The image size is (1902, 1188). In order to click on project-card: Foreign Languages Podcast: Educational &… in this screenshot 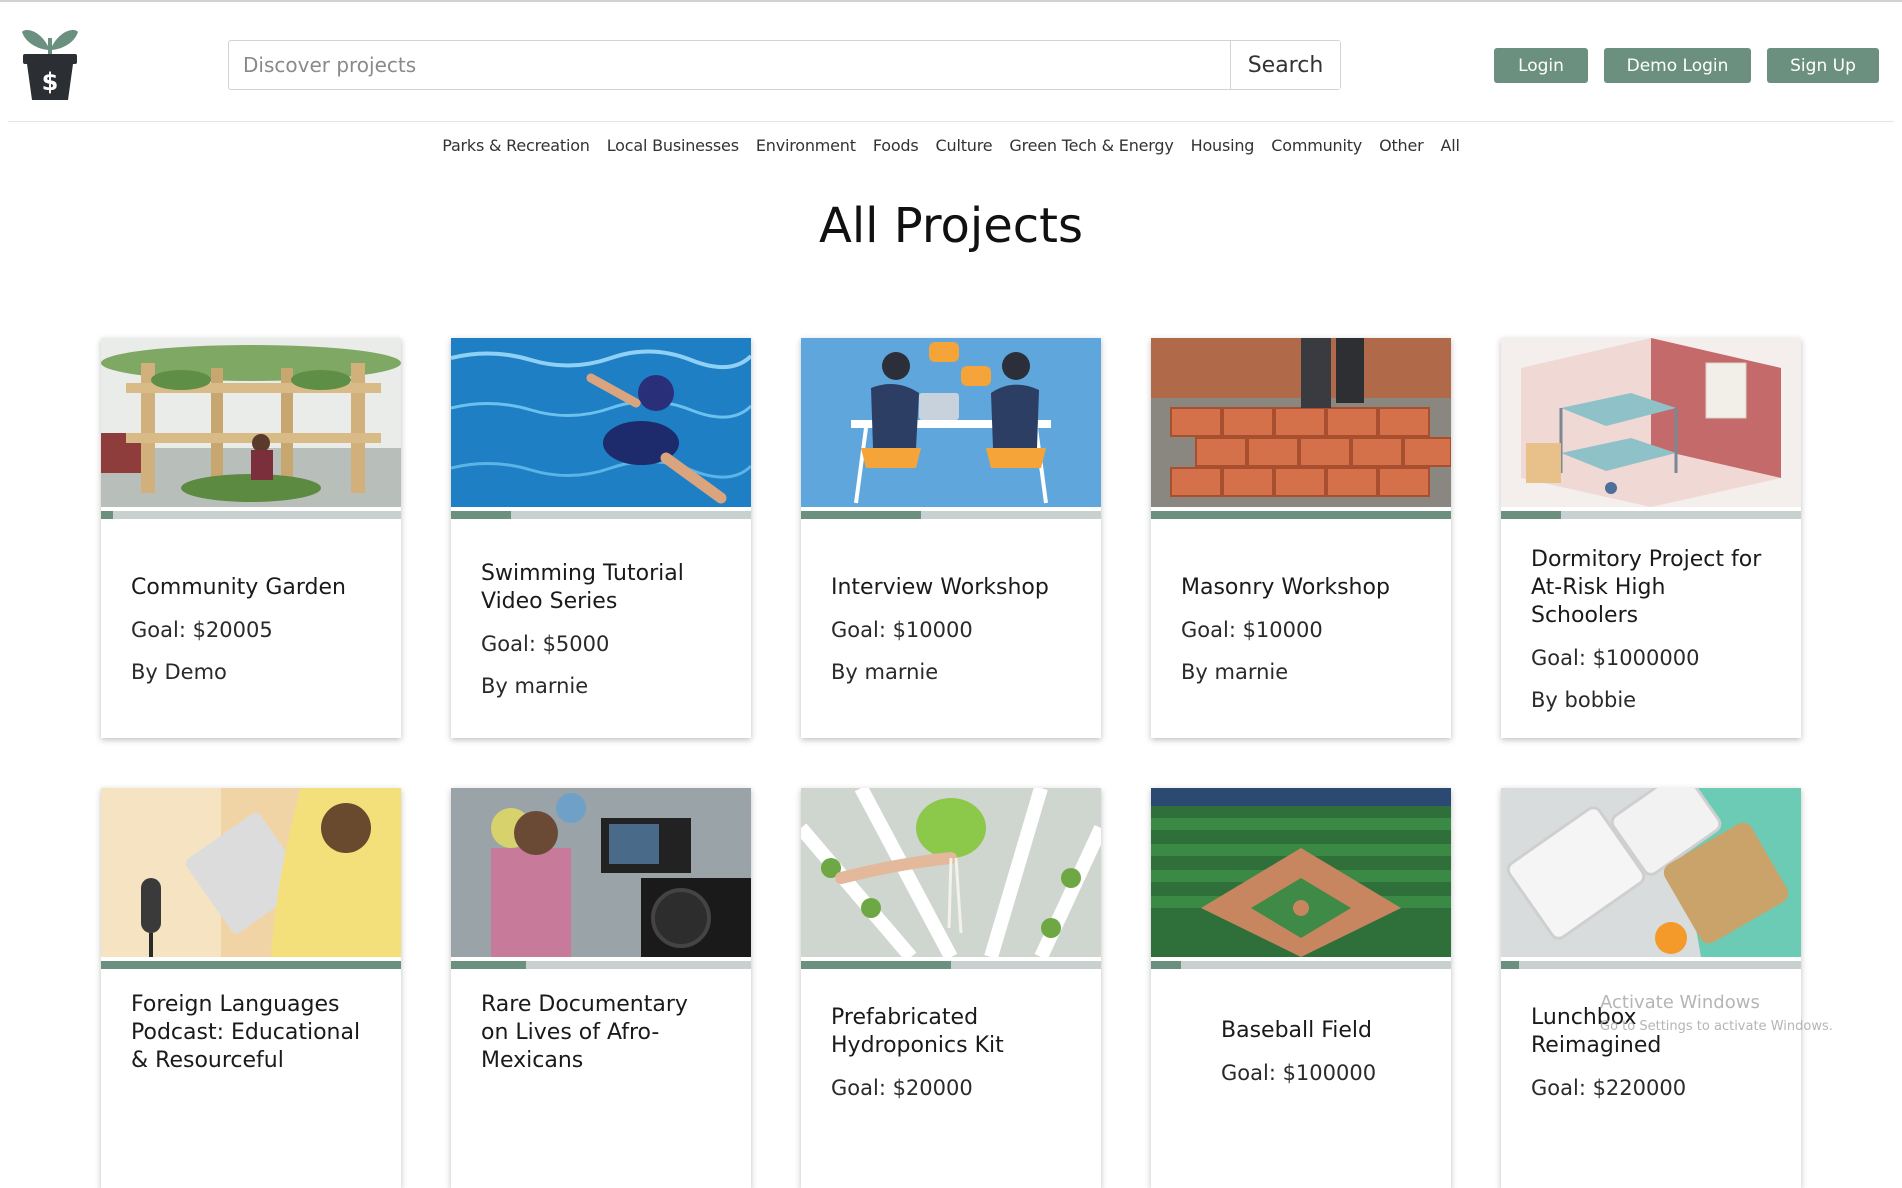, I will do `click(251, 988)`.